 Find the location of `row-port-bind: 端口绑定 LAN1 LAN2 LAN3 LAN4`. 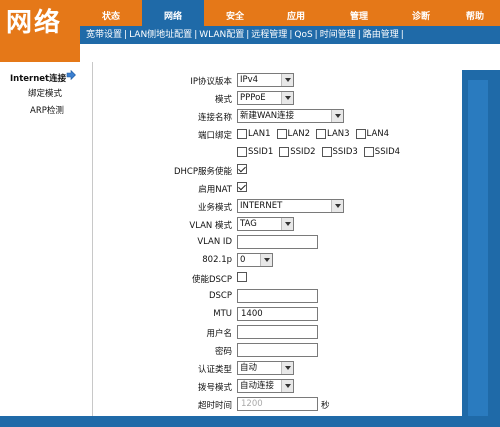

row-port-bind: 端口绑定 LAN1 LAN2 LAN3 LAN4 is located at coordinates (277, 135).